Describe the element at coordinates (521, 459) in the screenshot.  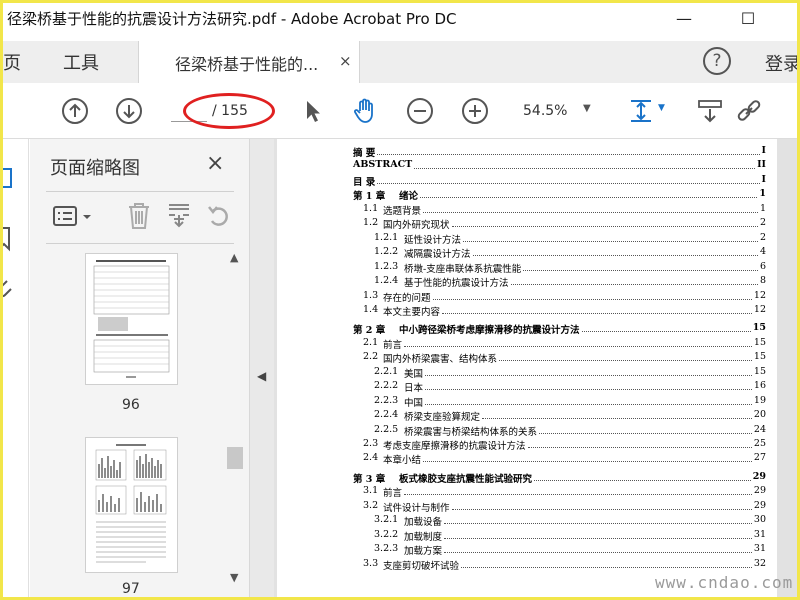
I see `toc-entry: 2.4 本章小结 27` at that location.